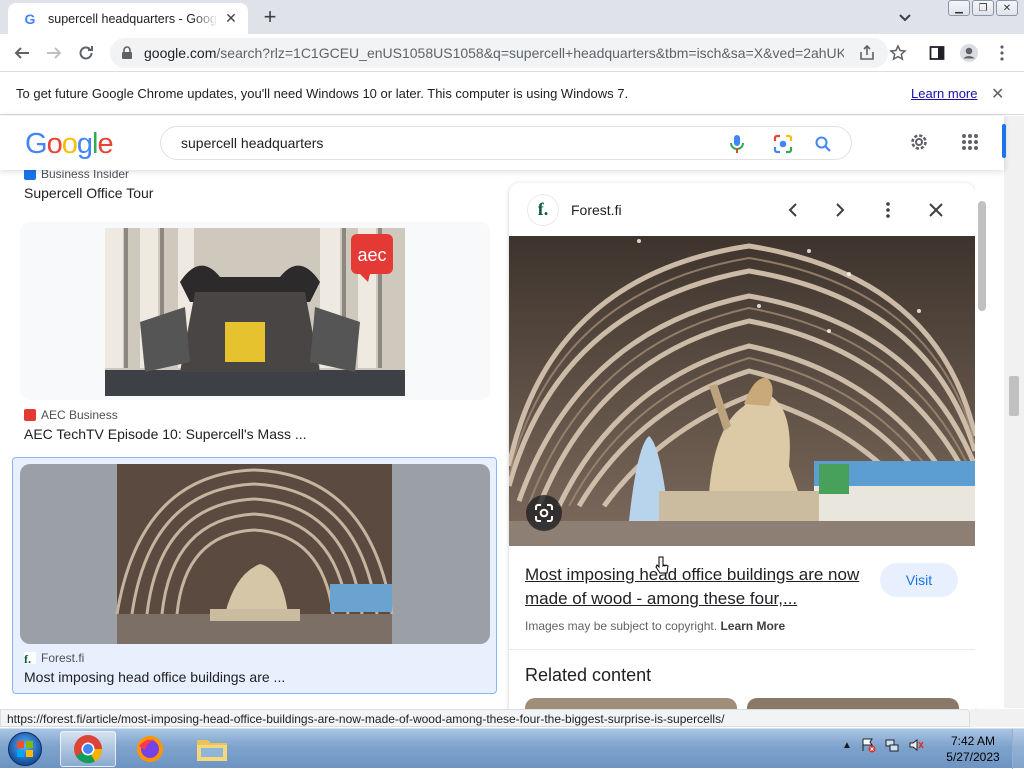 The height and width of the screenshot is (769, 1024). I want to click on action-center-flag-icon, so click(868, 745).